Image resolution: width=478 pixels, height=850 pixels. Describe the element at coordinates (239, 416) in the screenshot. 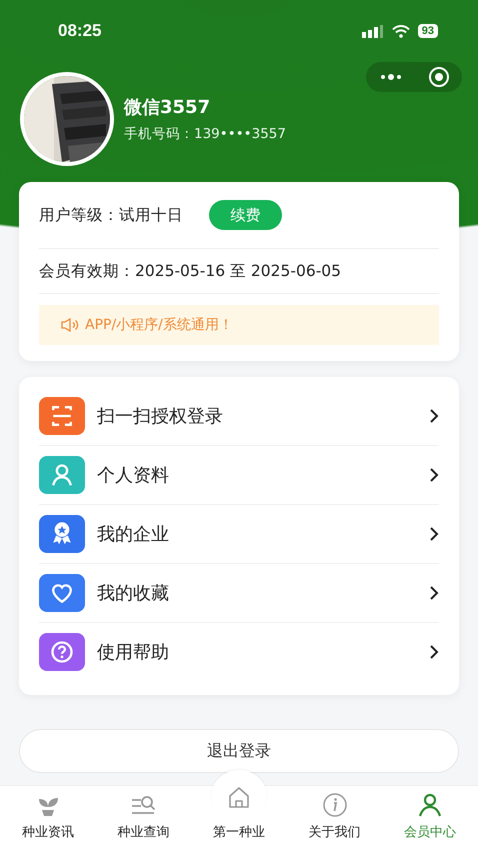

I see `menu-item: 扫一扫授权登录` at that location.